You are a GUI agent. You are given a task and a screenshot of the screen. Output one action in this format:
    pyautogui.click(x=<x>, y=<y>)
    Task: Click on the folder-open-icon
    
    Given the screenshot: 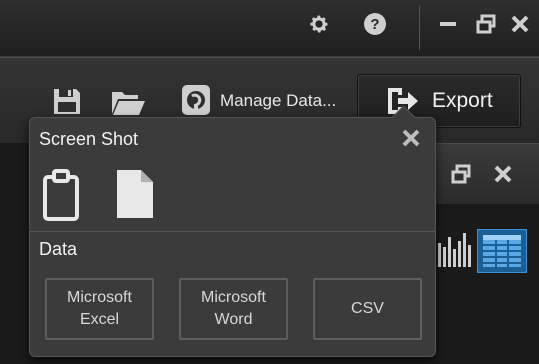 What is the action you would take?
    pyautogui.click(x=128, y=102)
    